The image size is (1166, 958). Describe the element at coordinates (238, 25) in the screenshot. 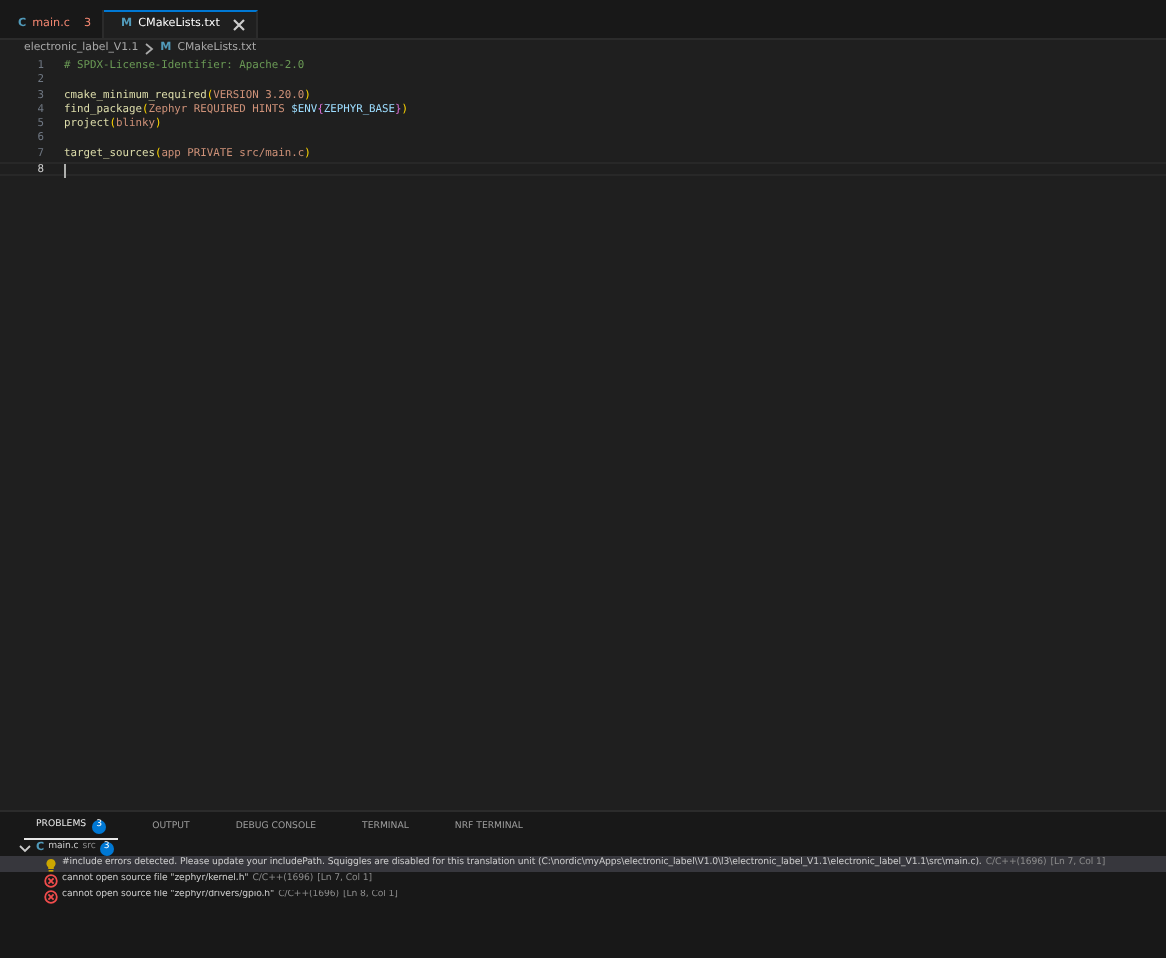

I see `close-icon` at that location.